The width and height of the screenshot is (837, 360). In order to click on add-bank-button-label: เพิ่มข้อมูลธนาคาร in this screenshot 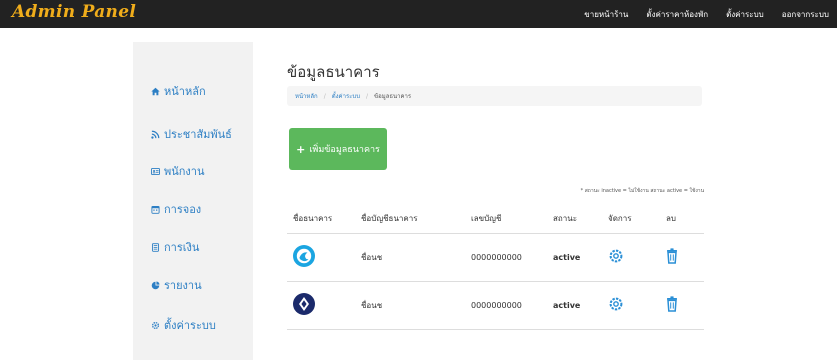, I will do `click(344, 150)`.